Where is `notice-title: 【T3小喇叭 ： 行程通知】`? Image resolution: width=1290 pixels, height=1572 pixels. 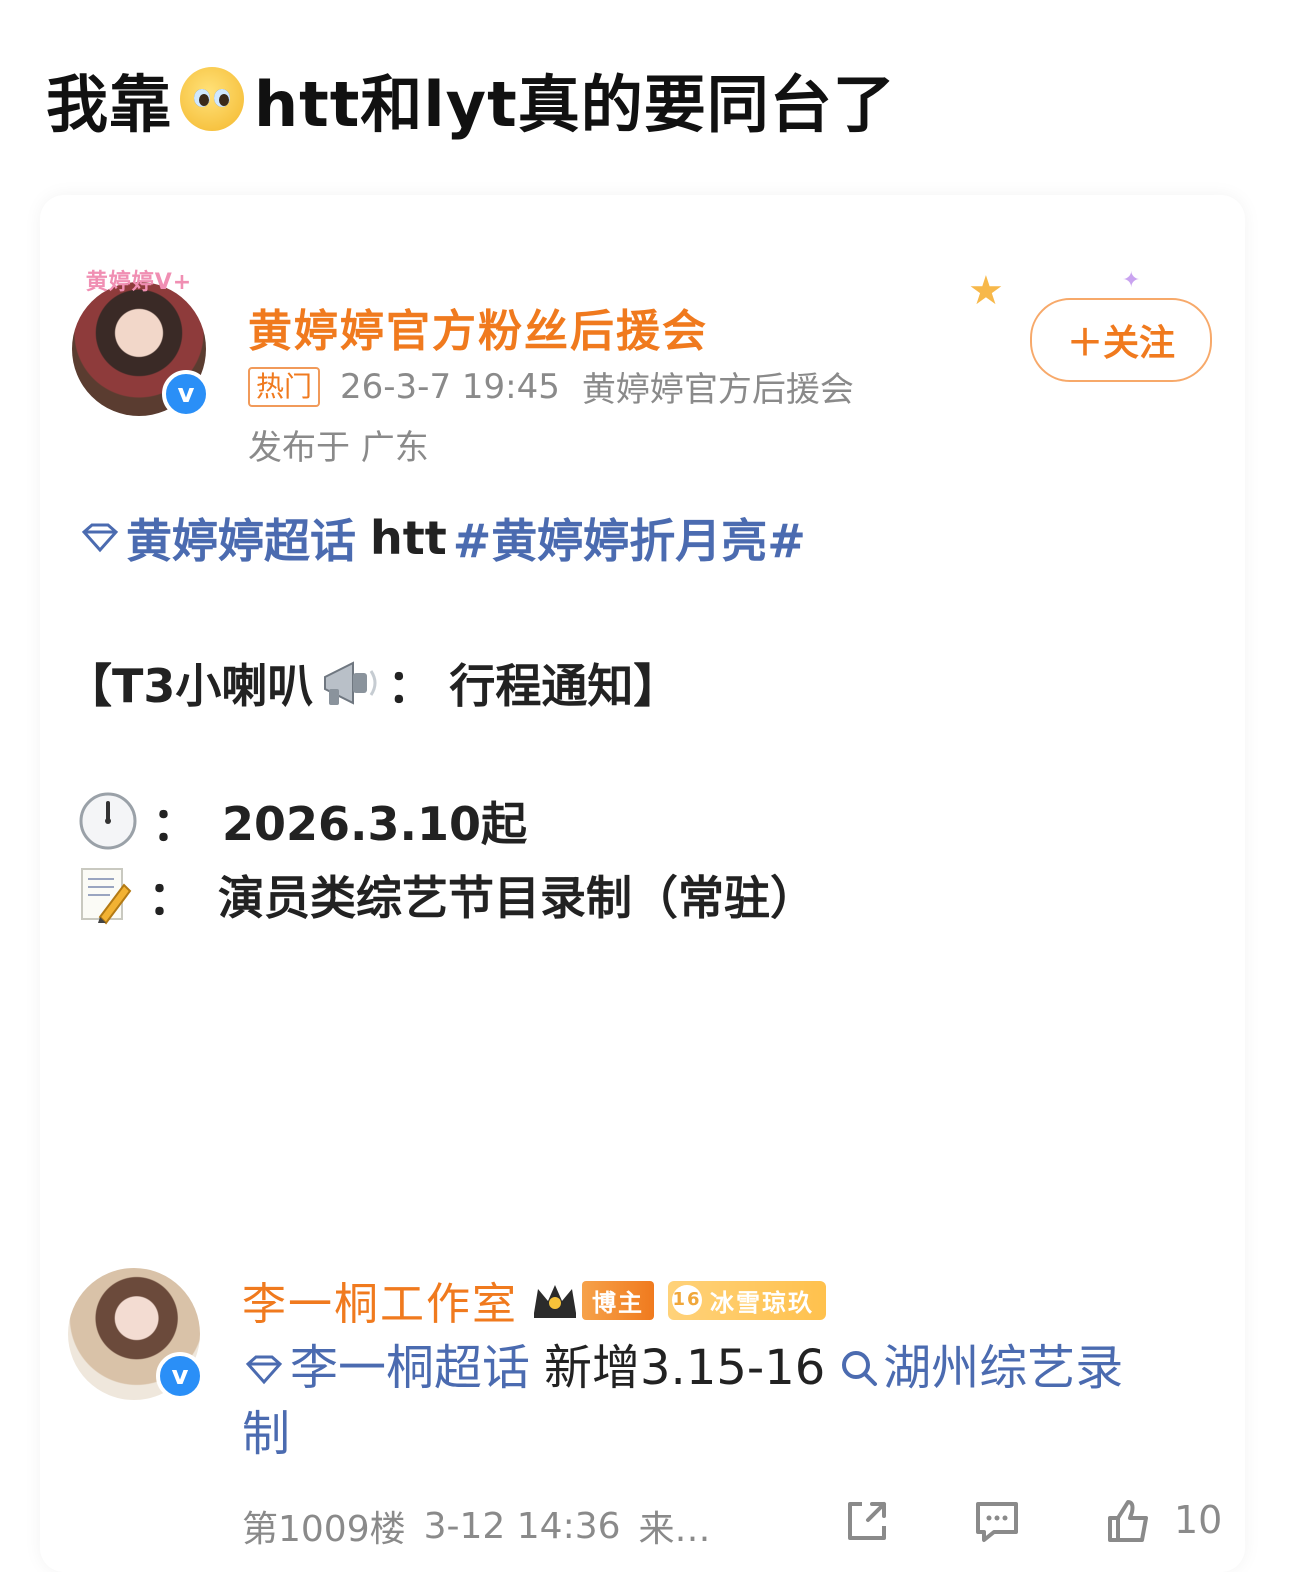
notice-title: 【T3小喇叭 ： 行程通知】 is located at coordinates (372, 683).